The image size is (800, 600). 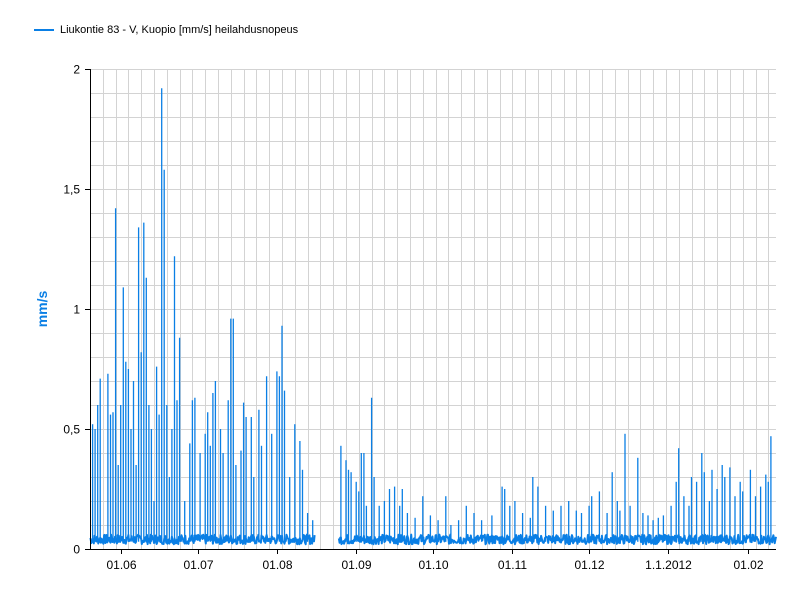 I want to click on y-tick-label: 0, so click(x=76, y=550).